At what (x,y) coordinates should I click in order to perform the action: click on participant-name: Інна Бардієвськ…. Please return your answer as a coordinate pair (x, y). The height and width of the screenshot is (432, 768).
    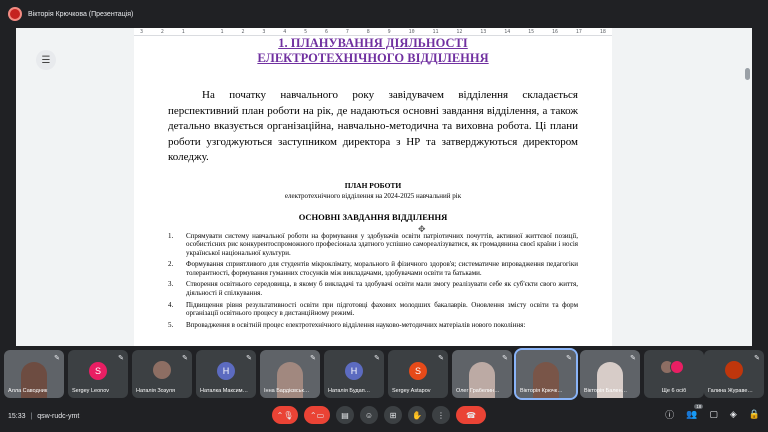
    Looking at the image, I should click on (287, 391).